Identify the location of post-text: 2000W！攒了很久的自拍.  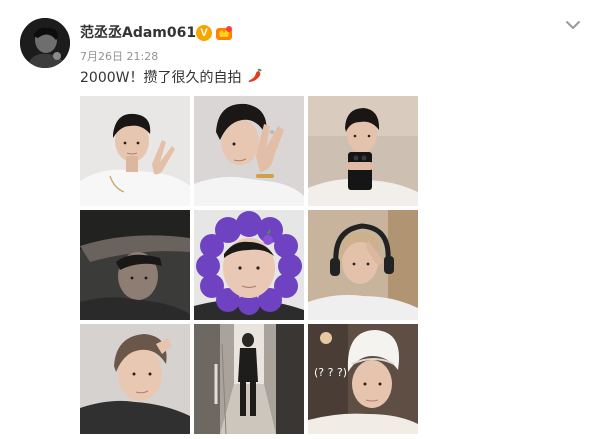
(171, 78).